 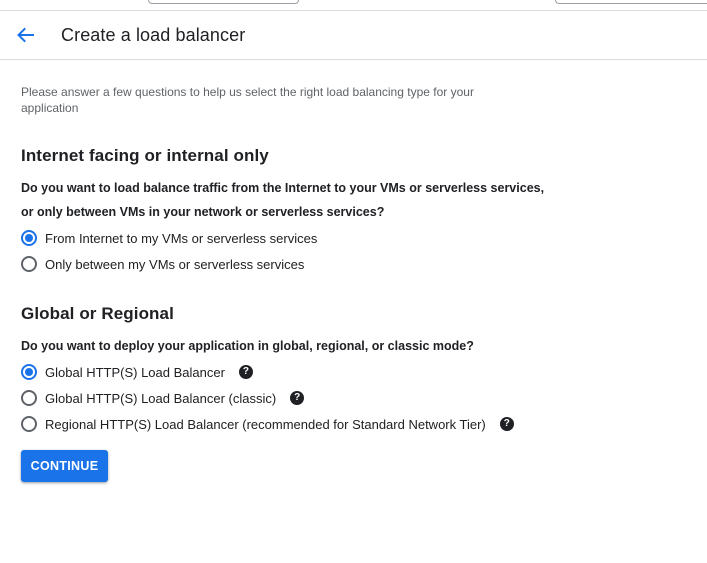 I want to click on arrow-back-icon, so click(x=25, y=35).